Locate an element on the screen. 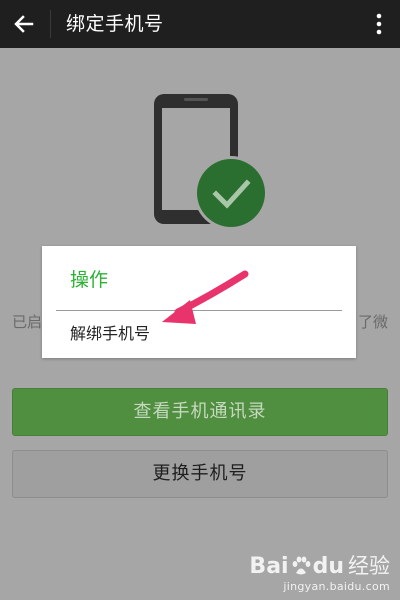 The width and height of the screenshot is (400, 600). watermark-url: jingyan.baidu.com is located at coordinates (336, 586).